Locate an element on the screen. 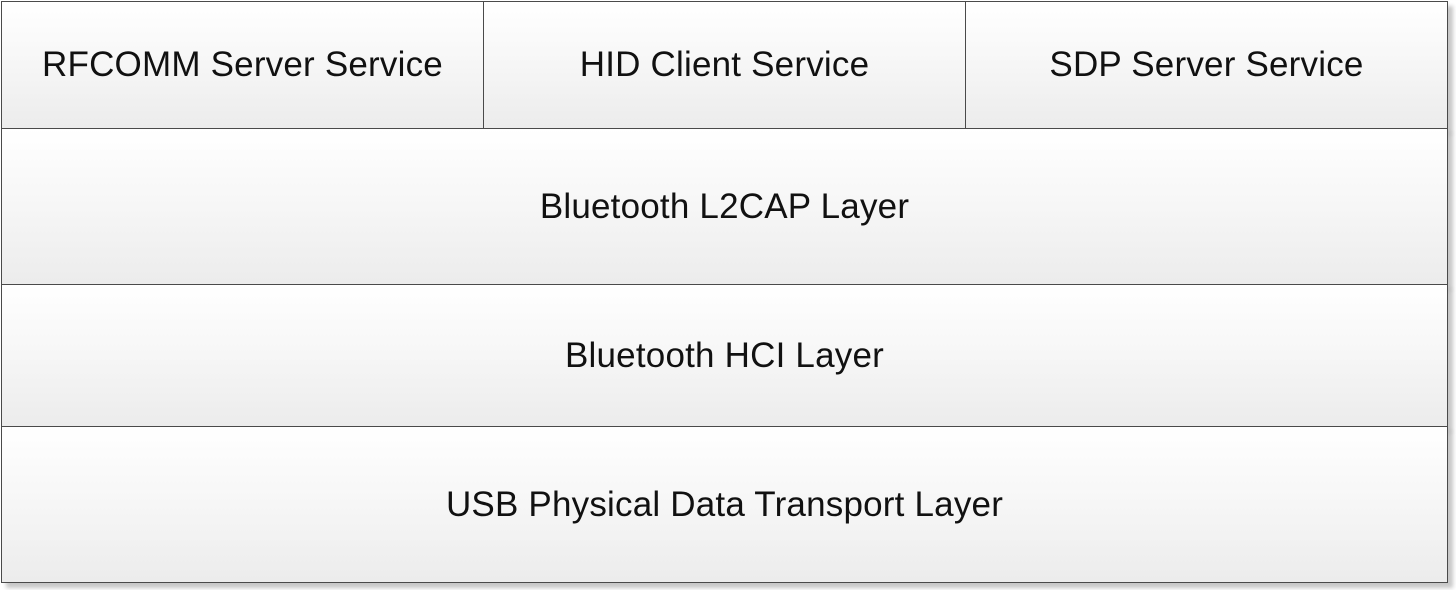  bluetooth-l2cap-layer-label: Bluetooth L2CAP Layer is located at coordinates (724, 206).